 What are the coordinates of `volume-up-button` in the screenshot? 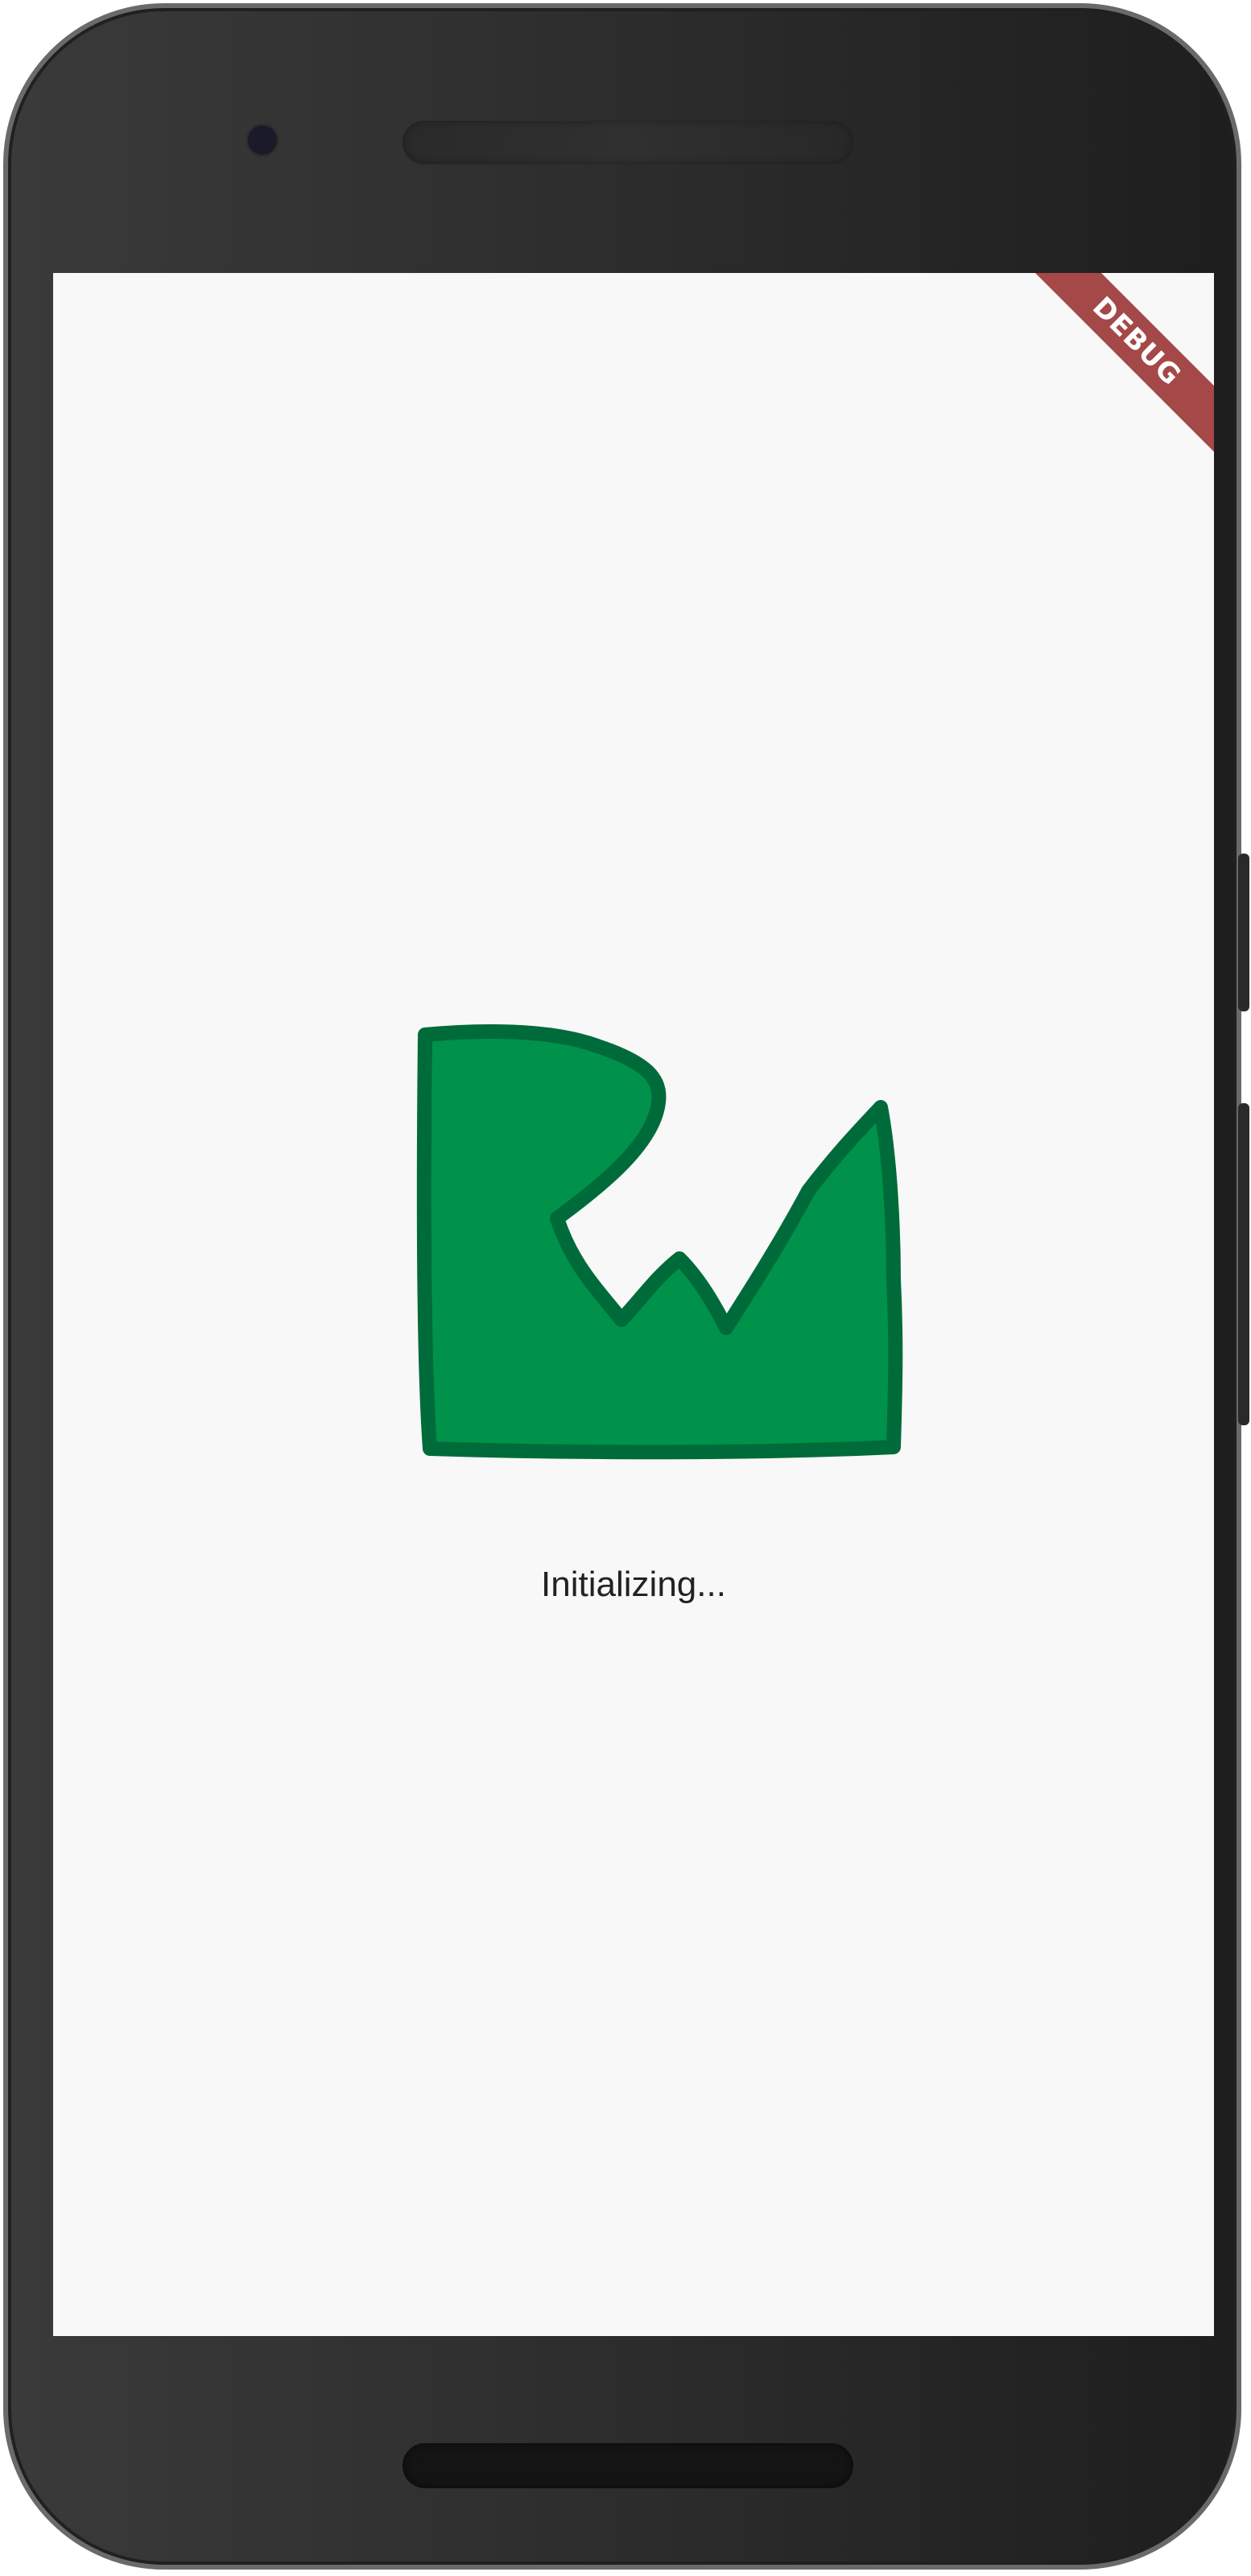 It's located at (1243, 933).